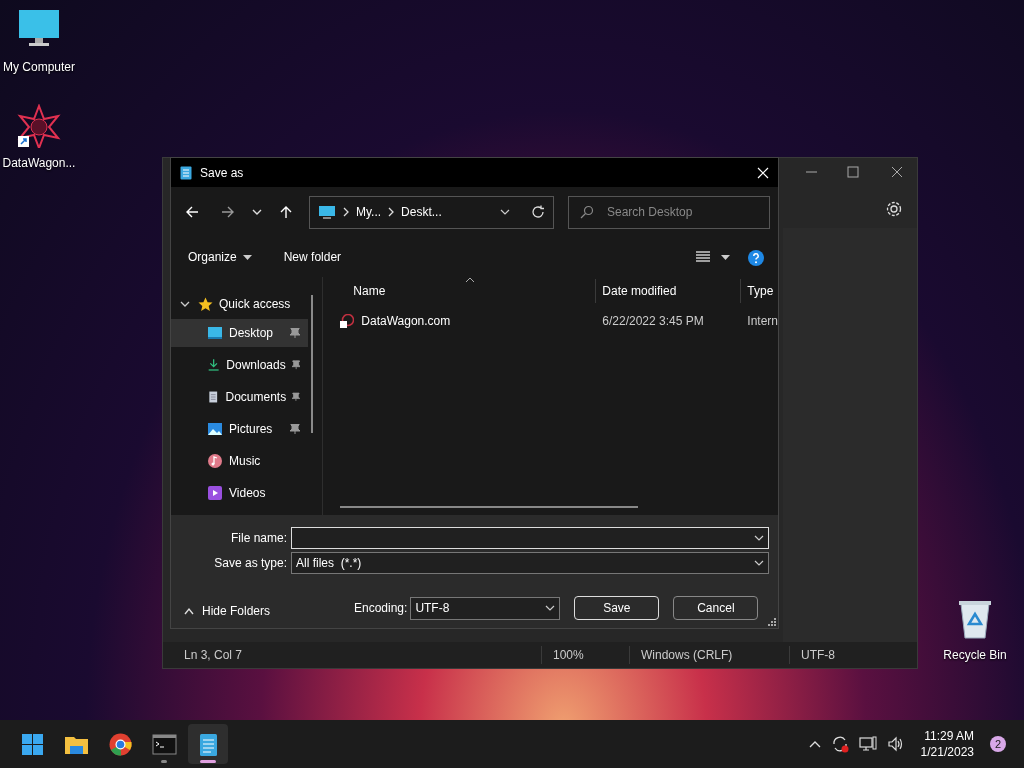 Image resolution: width=1024 pixels, height=768 pixels. Describe the element at coordinates (947, 744) in the screenshot. I see `clock: 11:29 AM 1/21/2023` at that location.